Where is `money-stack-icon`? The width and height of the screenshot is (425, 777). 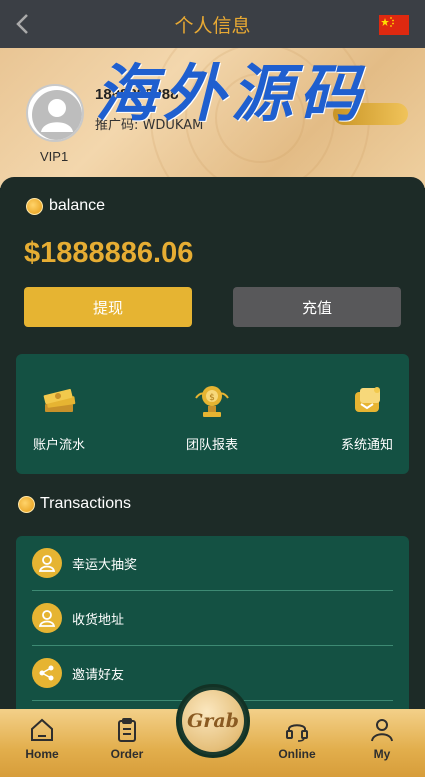 money-stack-icon is located at coordinates (59, 400).